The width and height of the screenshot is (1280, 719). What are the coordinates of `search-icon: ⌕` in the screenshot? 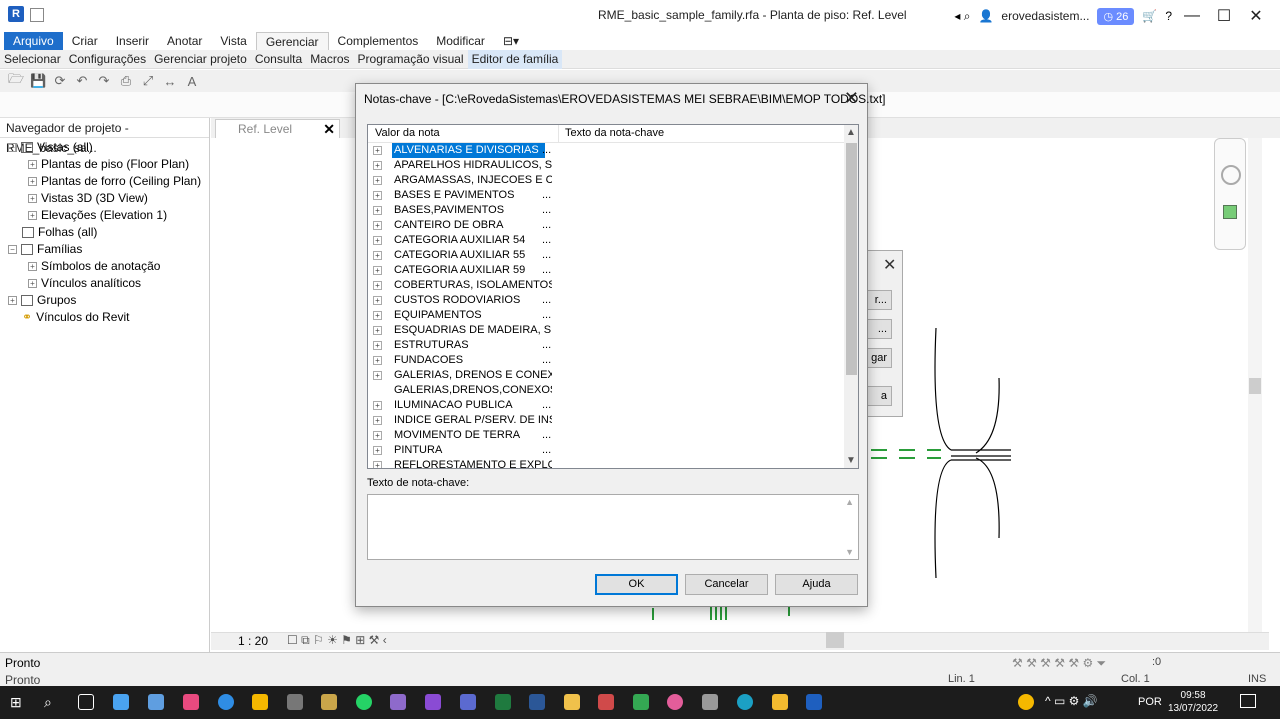 It's located at (52, 702).